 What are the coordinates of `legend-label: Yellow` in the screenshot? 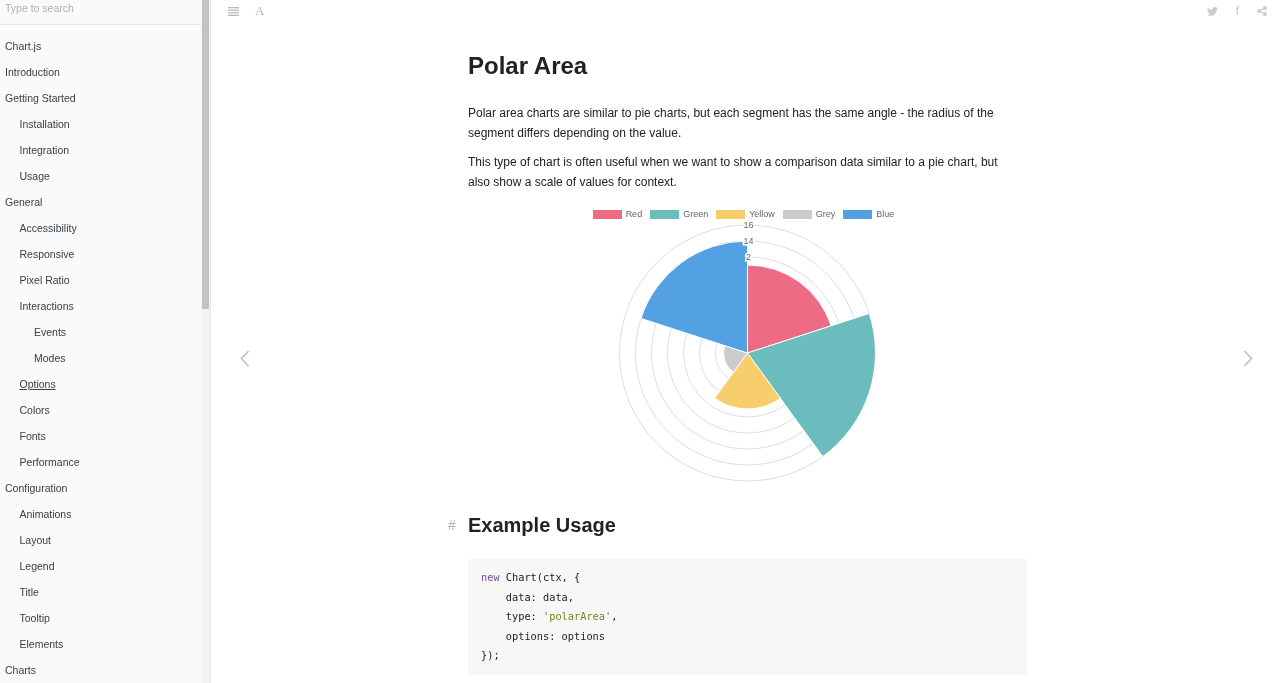 It's located at (762, 214).